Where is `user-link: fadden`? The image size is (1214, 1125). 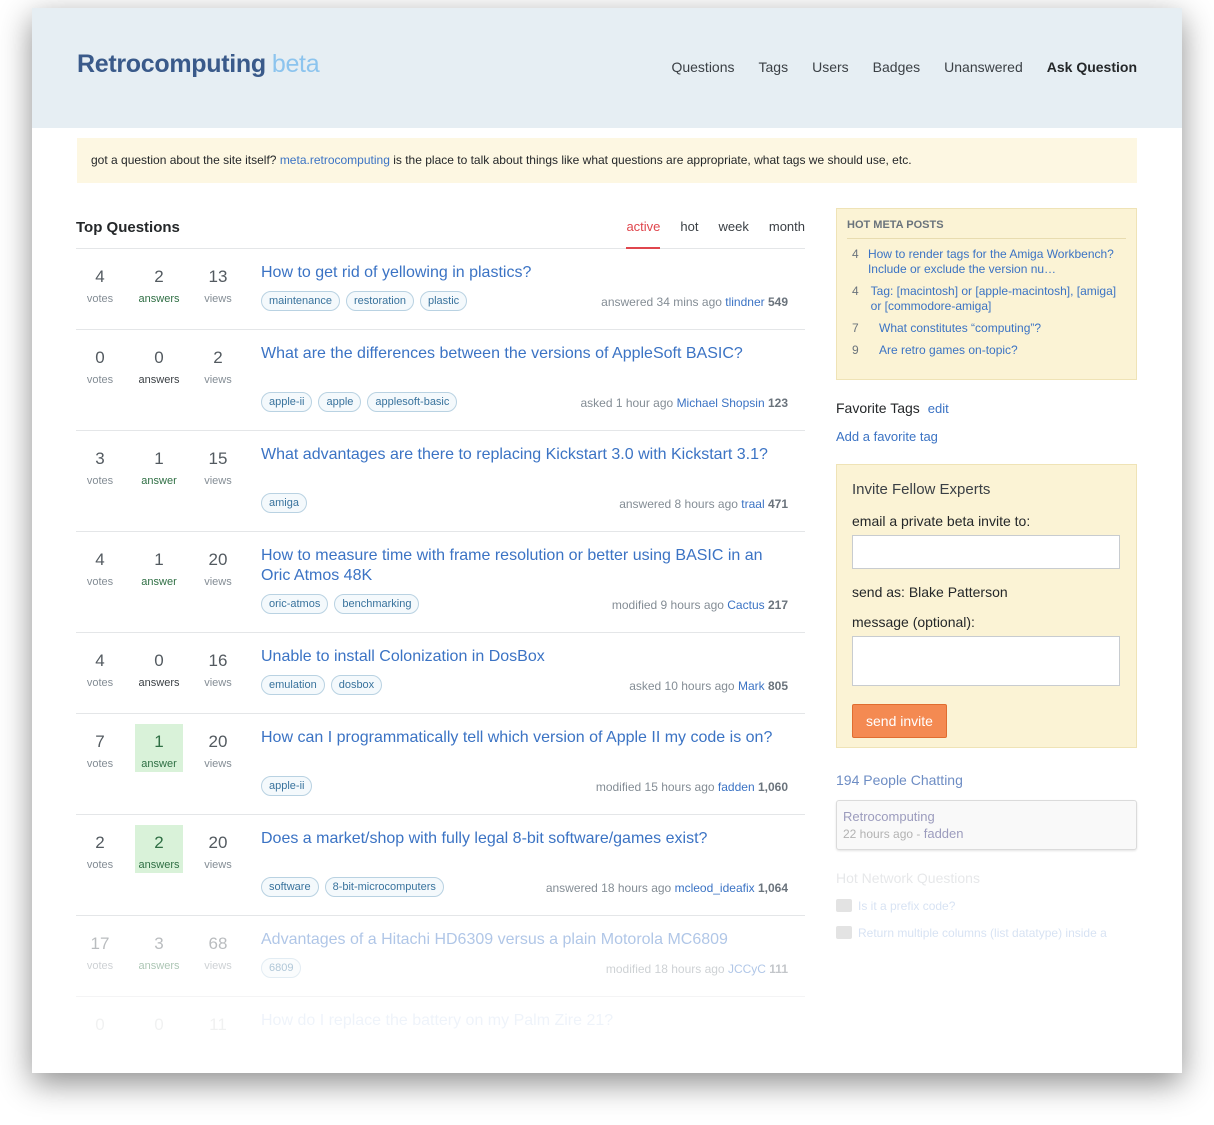
user-link: fadden is located at coordinates (736, 787).